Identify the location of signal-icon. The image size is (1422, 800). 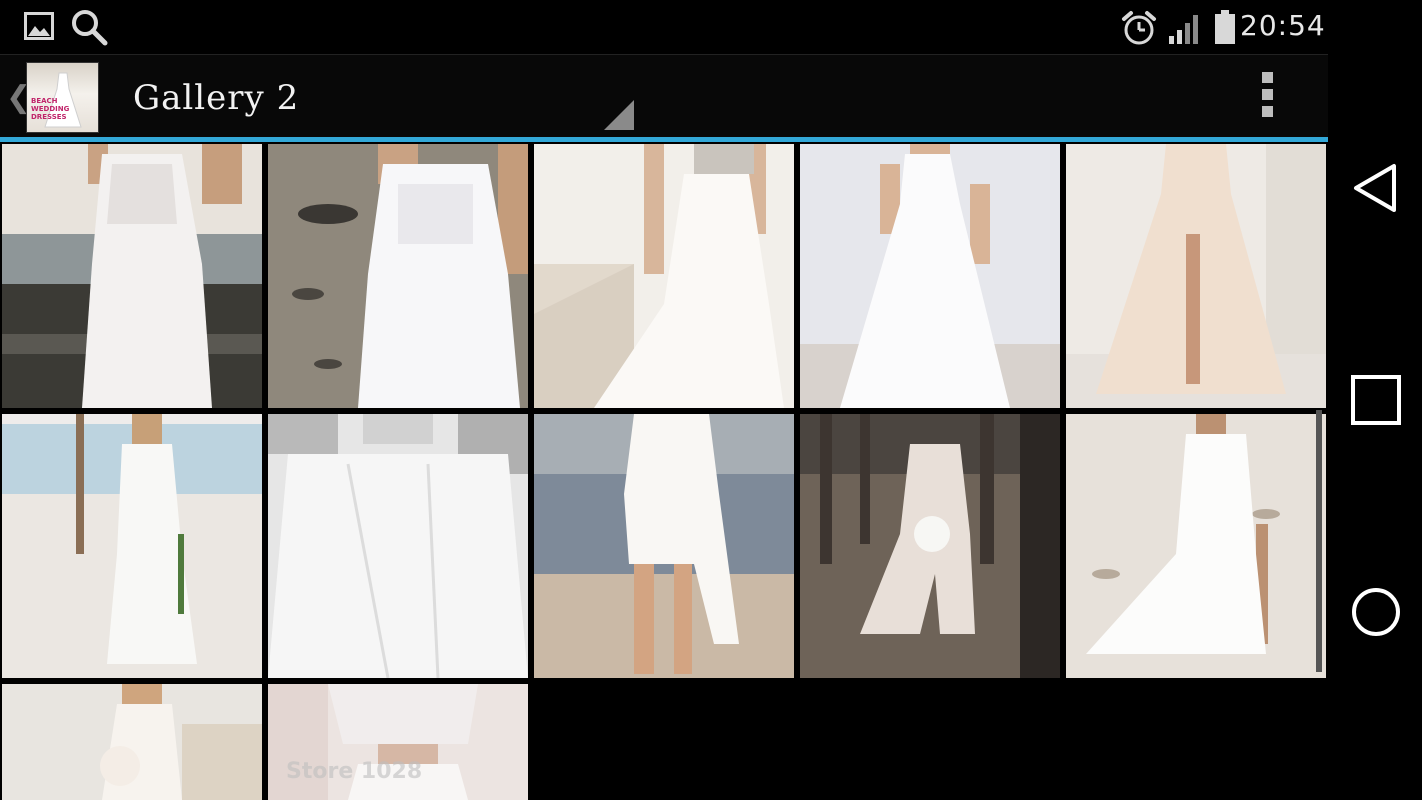
(1183, 29).